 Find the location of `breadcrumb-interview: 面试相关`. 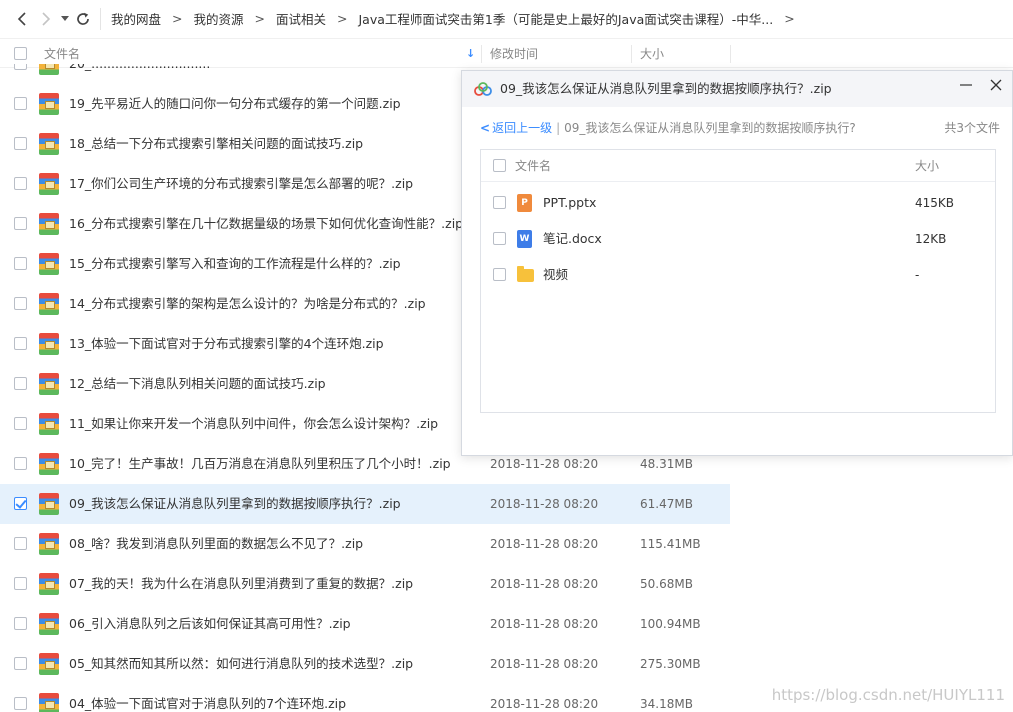

breadcrumb-interview: 面试相关 is located at coordinates (301, 18).